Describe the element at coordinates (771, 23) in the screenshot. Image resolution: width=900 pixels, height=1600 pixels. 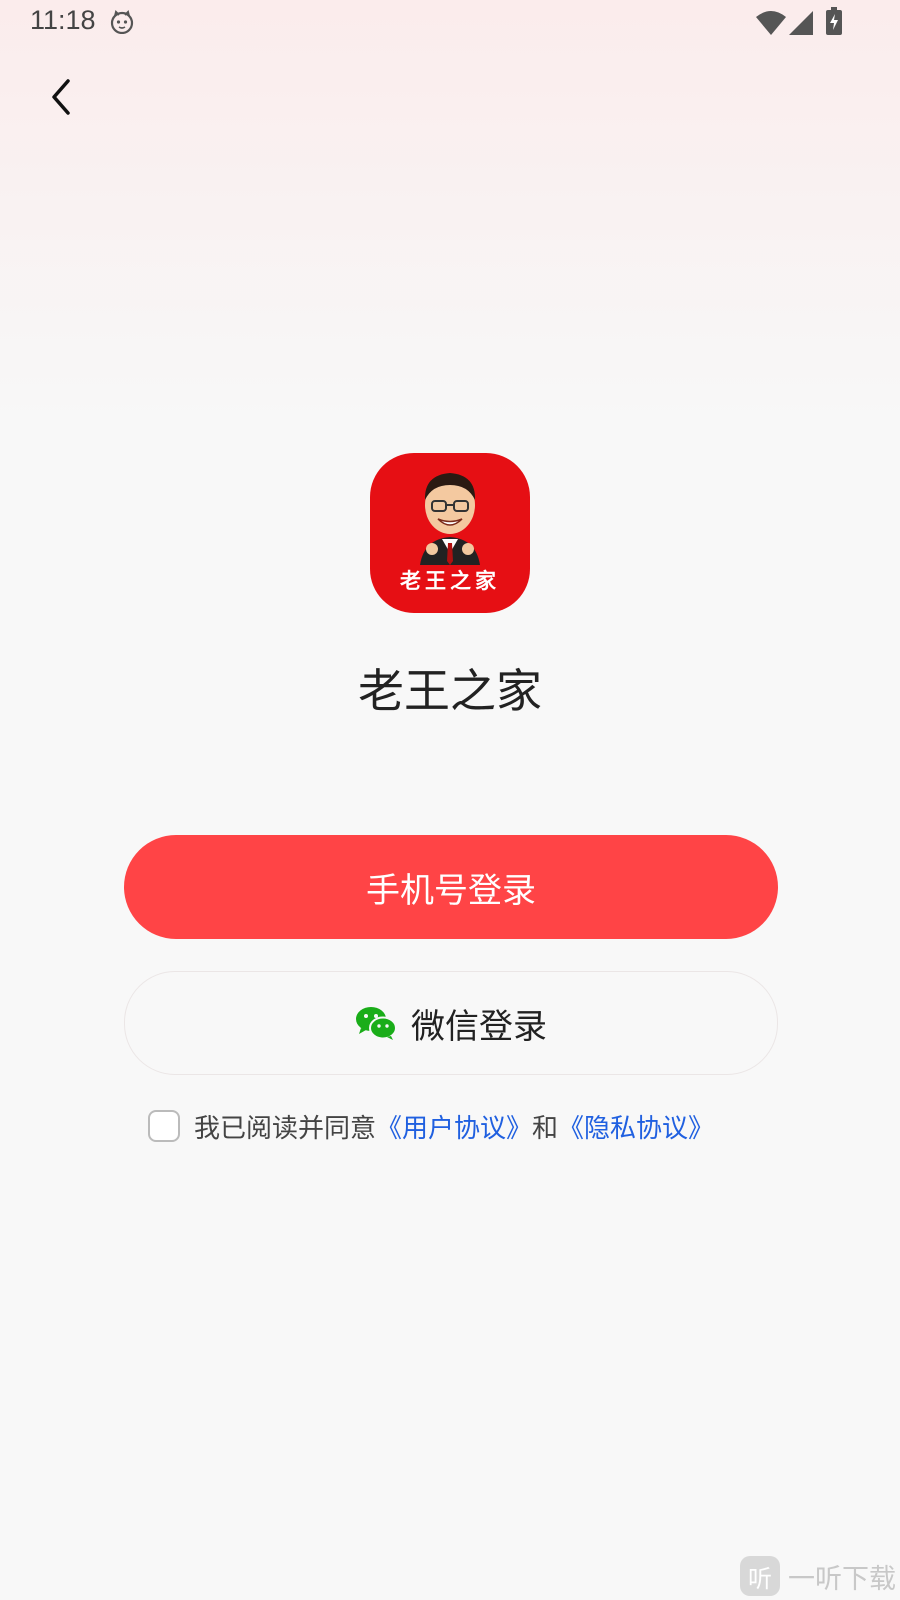
I see `wifi-icon` at that location.